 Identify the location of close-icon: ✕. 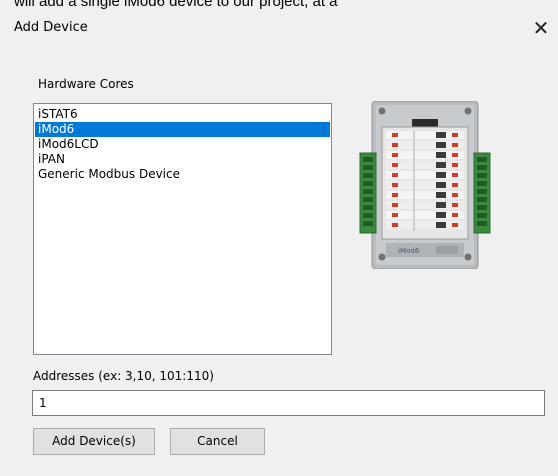
(541, 28).